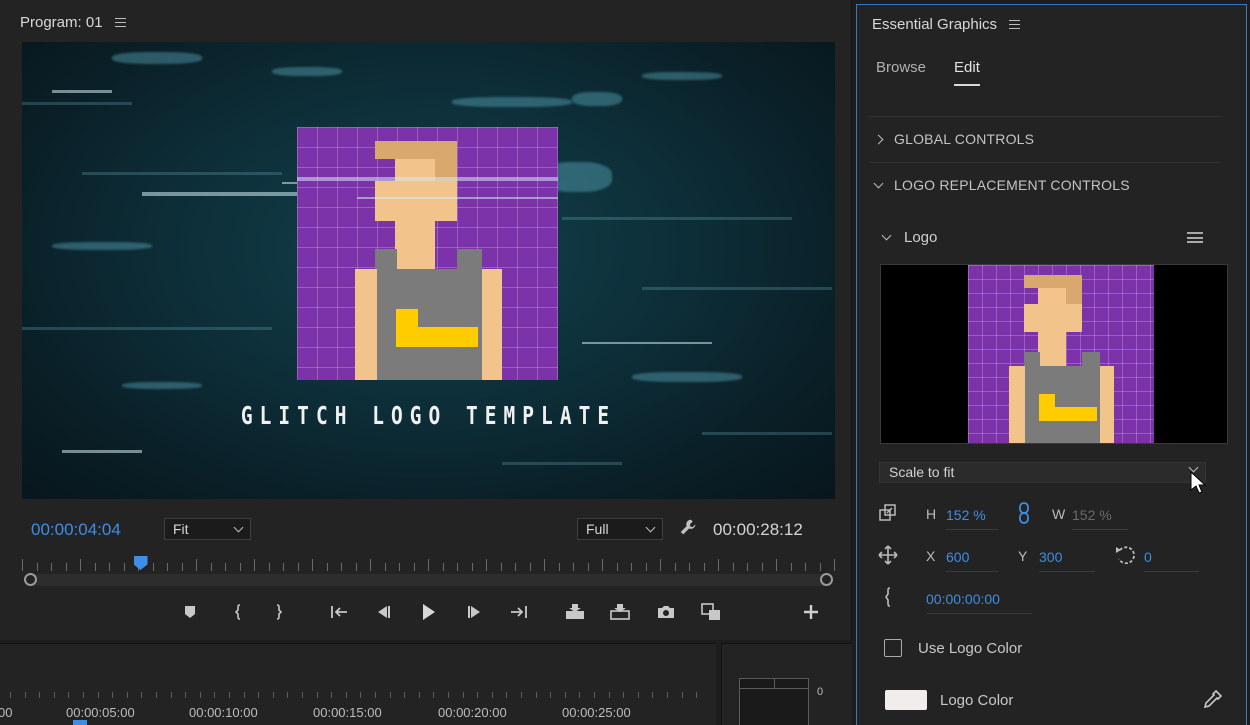  What do you see at coordinates (1100, 518) in the screenshot?
I see `width-value: 152 %` at bounding box center [1100, 518].